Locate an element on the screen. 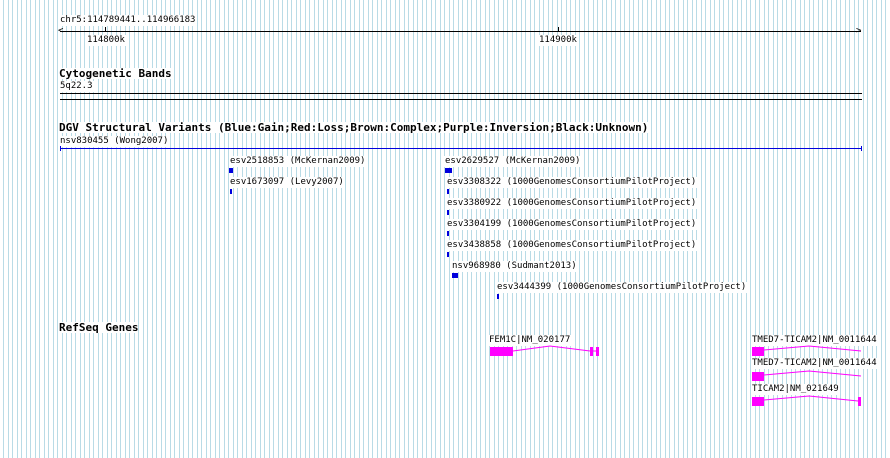  gene-label: TICAM2|NM_021649 is located at coordinates (795, 389).